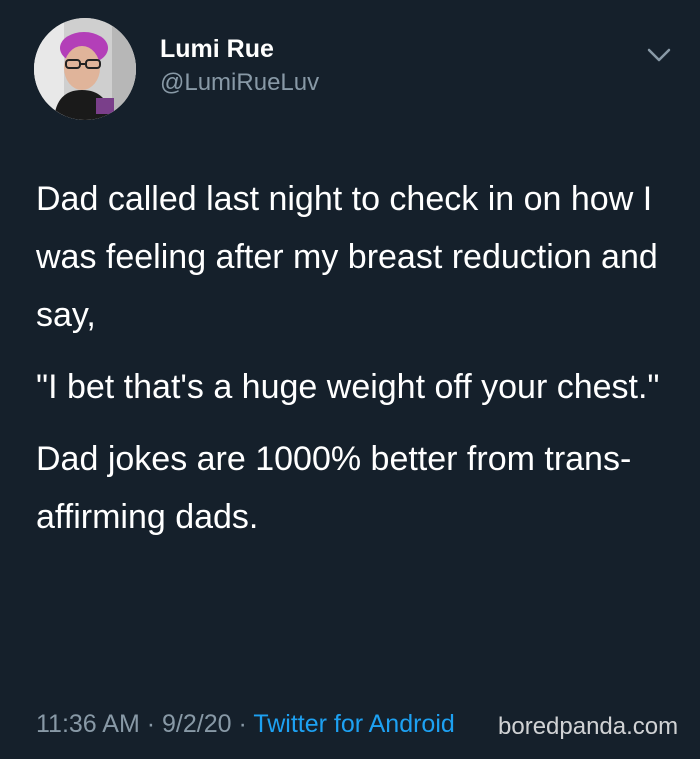 This screenshot has height=759, width=700. I want to click on profile-photo-icon, so click(85, 69).